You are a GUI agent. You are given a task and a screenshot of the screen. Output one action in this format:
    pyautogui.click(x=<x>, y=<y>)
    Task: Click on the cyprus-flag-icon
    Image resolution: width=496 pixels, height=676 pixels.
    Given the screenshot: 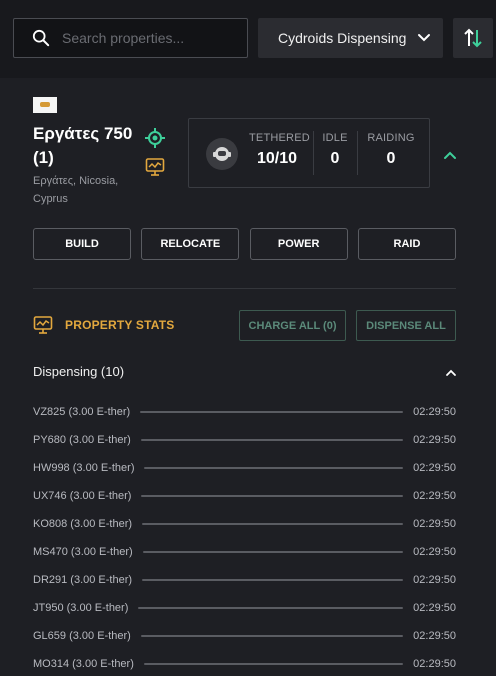 What is the action you would take?
    pyautogui.click(x=45, y=105)
    